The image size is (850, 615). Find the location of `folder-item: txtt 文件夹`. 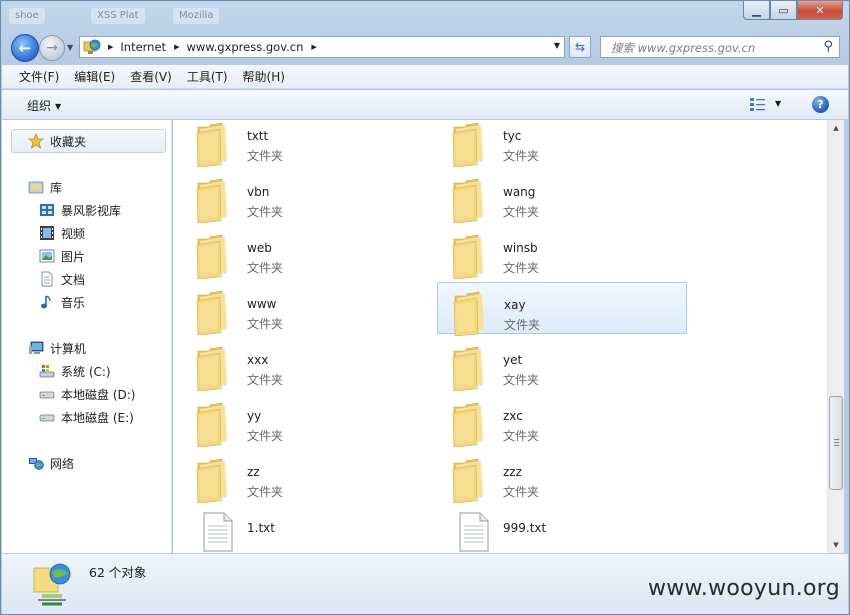

folder-item: txtt 文件夹 is located at coordinates (306, 144).